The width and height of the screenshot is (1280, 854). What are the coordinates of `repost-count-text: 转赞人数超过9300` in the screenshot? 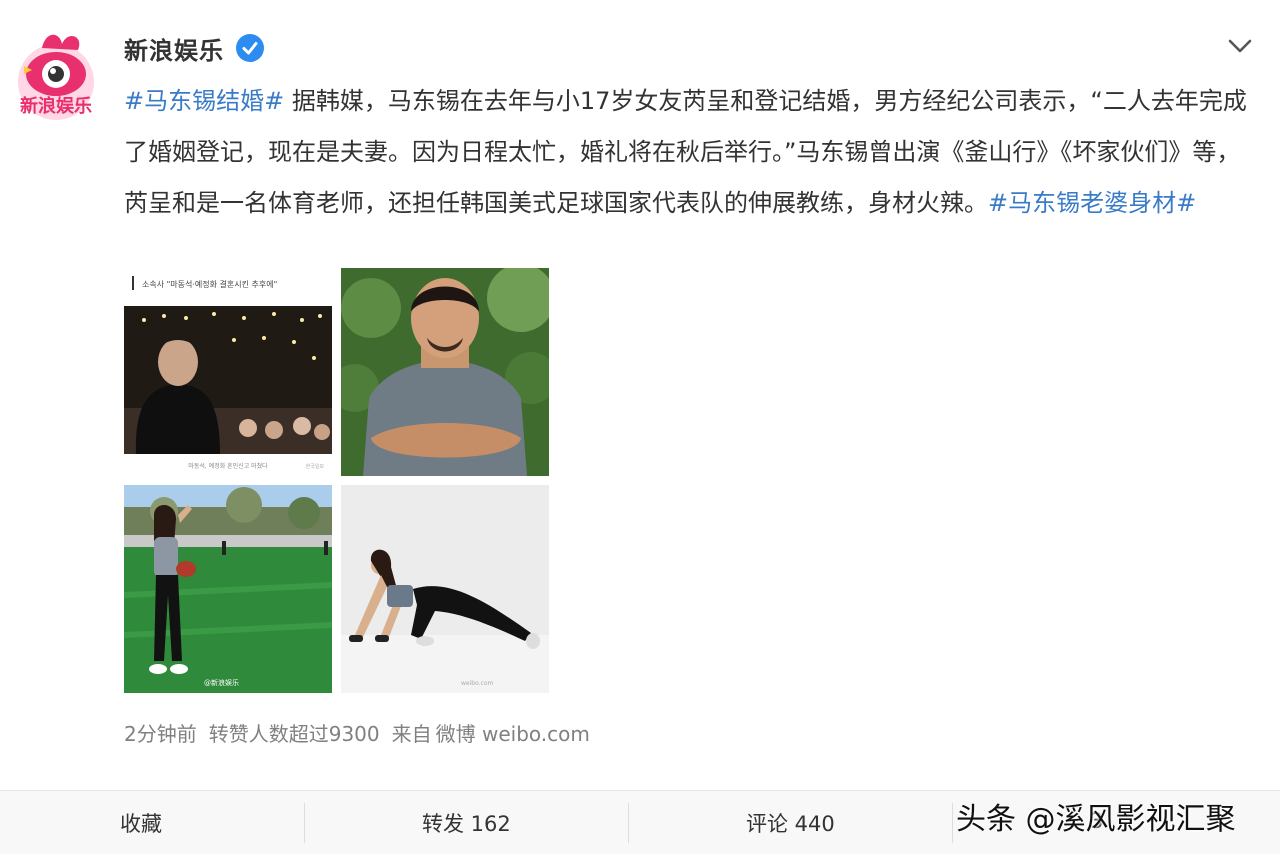 It's located at (294, 734).